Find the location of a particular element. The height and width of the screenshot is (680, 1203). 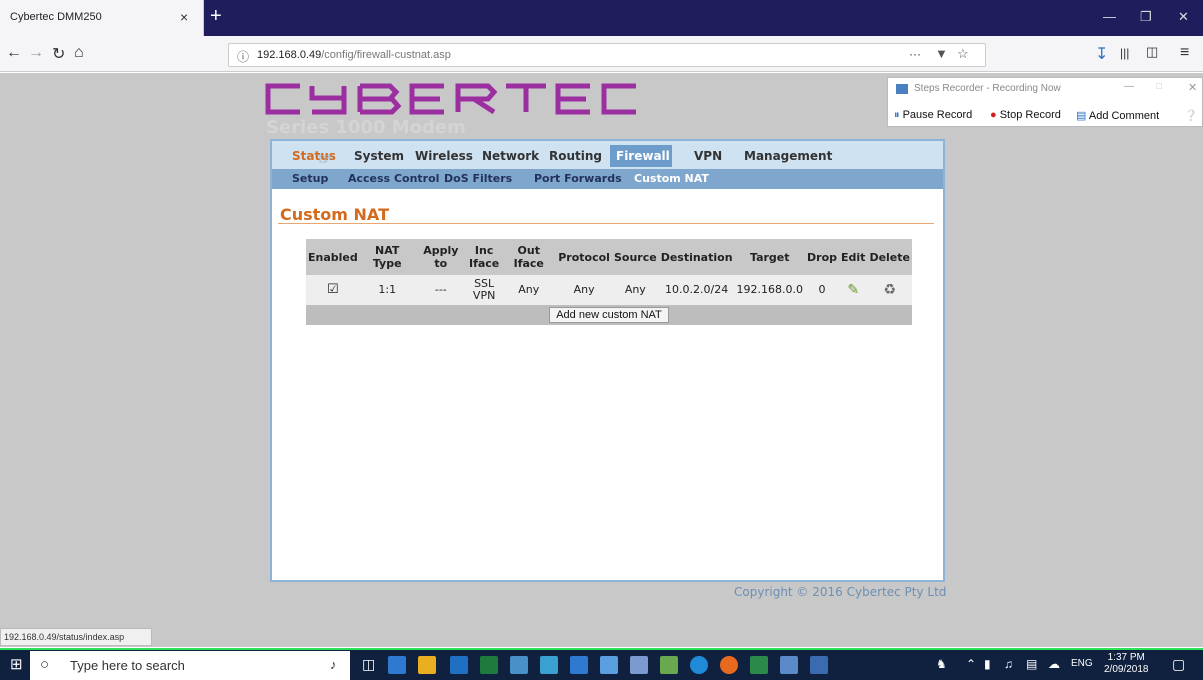

sidebar-icon: ◫ is located at coordinates (1152, 52).